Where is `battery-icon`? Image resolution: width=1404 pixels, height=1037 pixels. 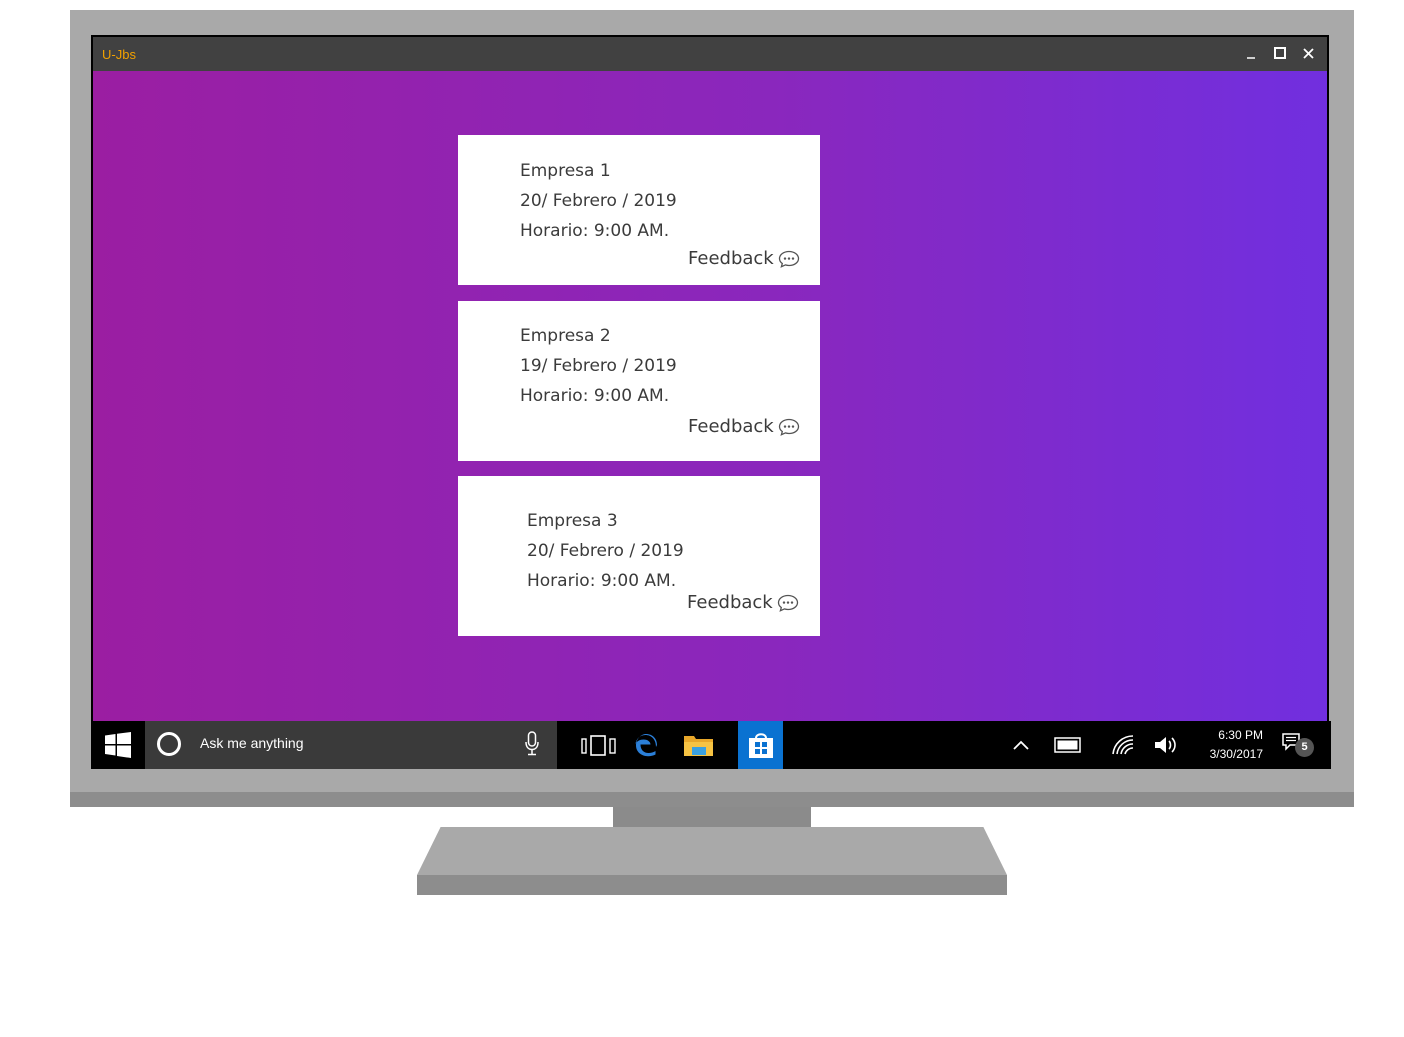 battery-icon is located at coordinates (1067, 745).